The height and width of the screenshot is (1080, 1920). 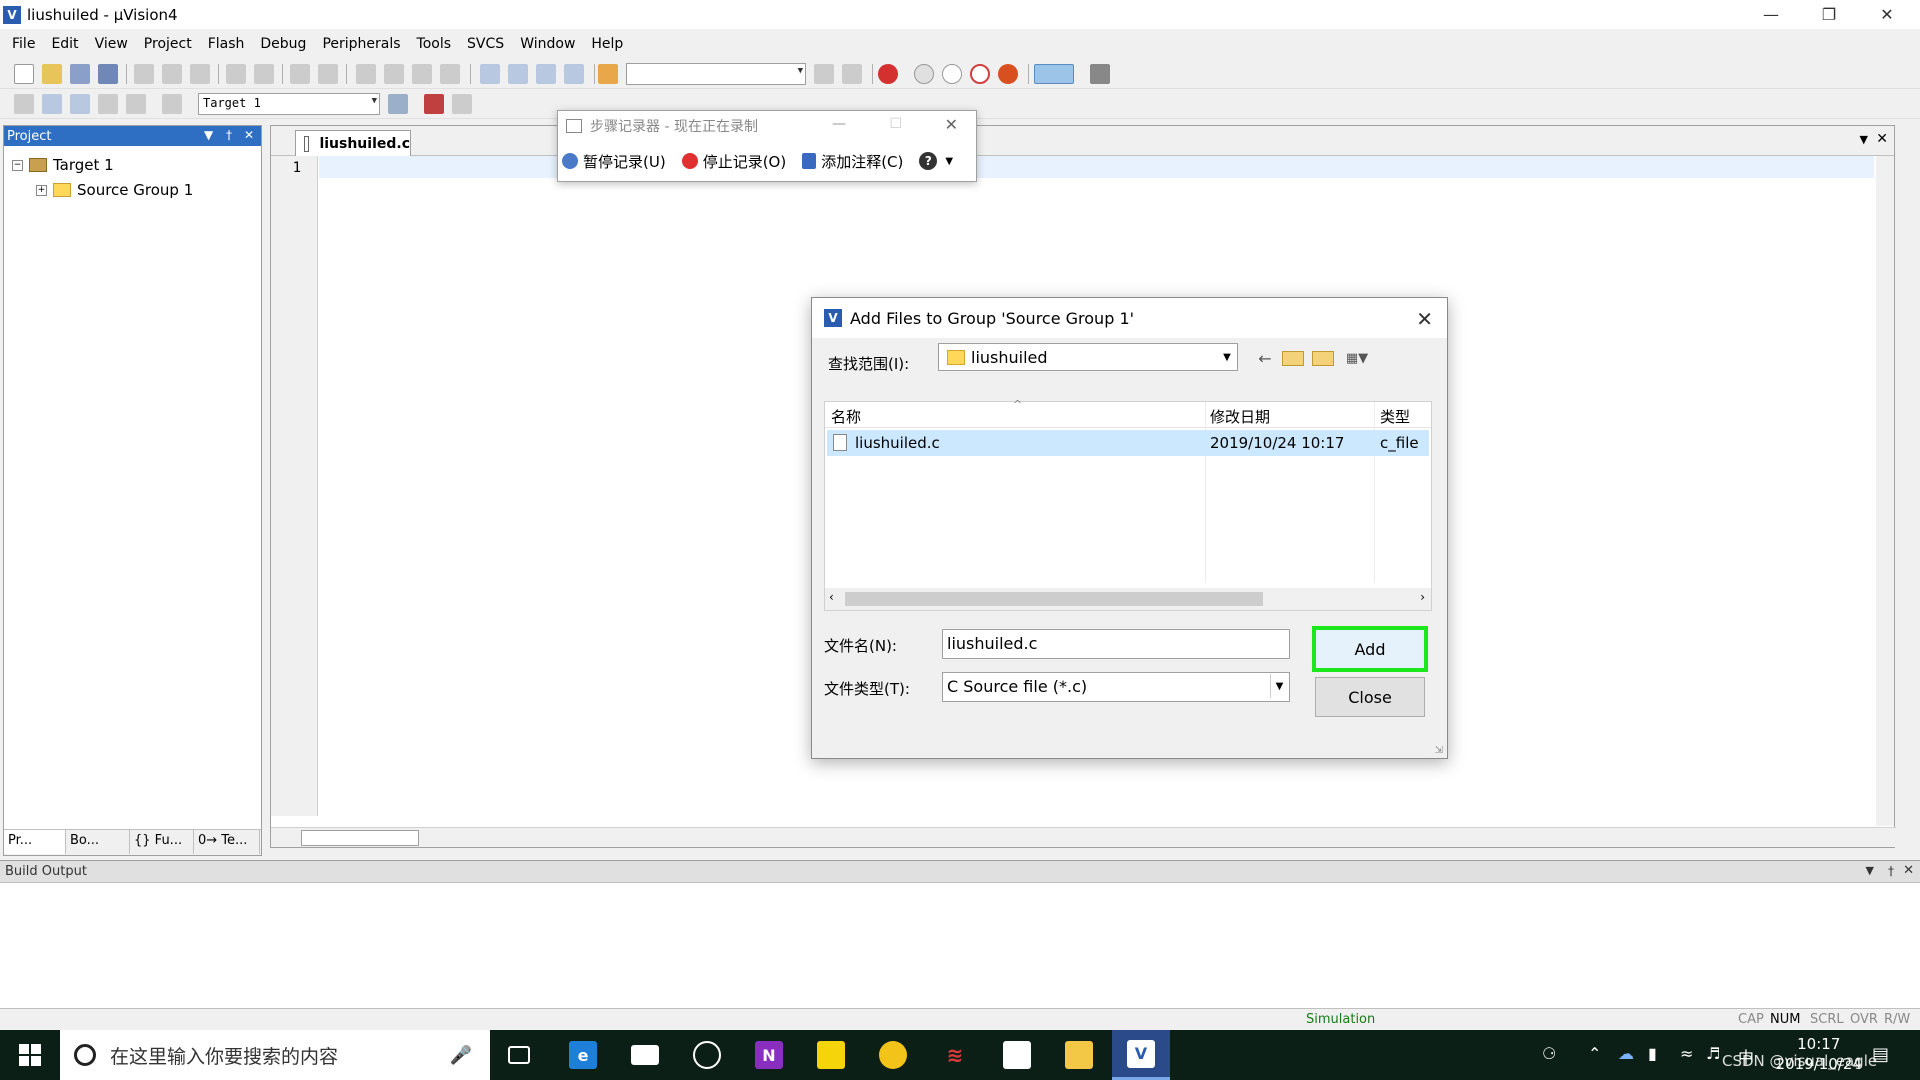 What do you see at coordinates (434, 44) in the screenshot?
I see `menu-tools: Tools` at bounding box center [434, 44].